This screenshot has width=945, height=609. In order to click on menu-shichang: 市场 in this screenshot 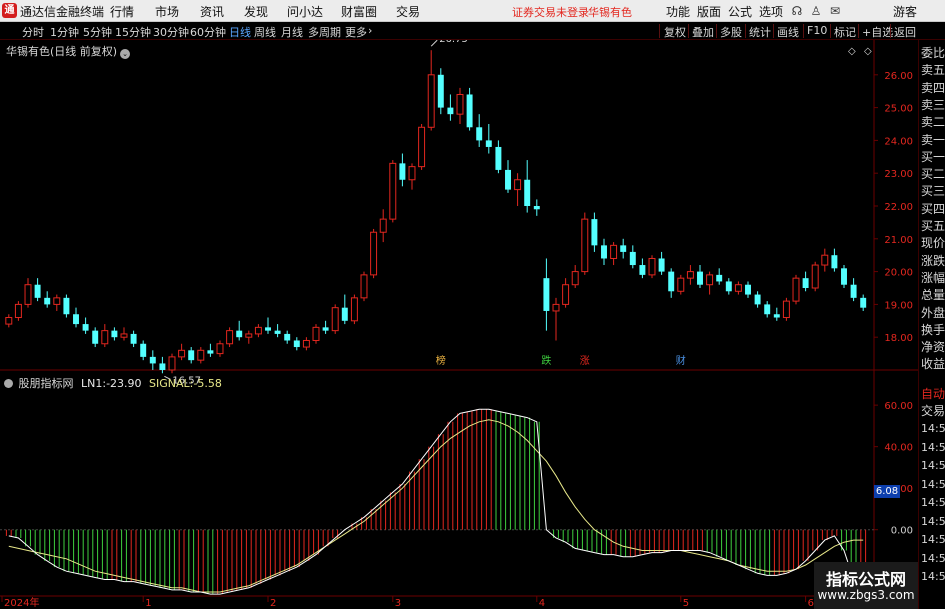, I will do `click(167, 11)`.